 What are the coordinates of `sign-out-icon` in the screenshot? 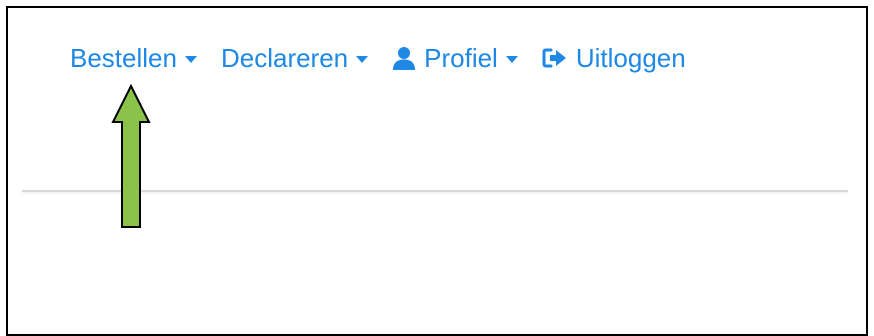 It's located at (555, 58).